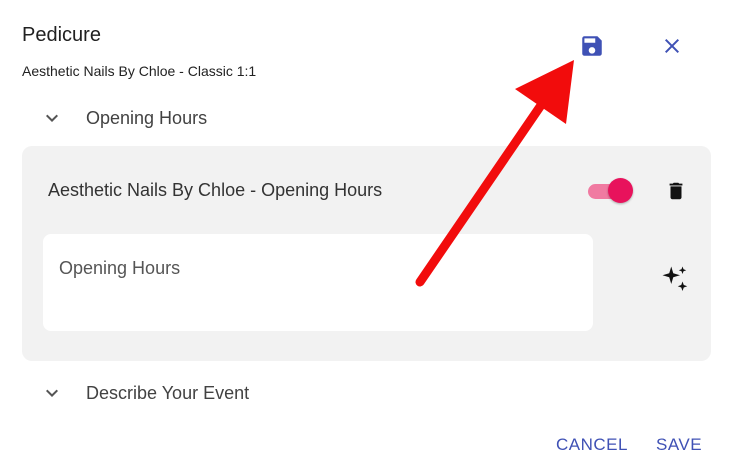  What do you see at coordinates (147, 117) in the screenshot?
I see `section-label: Opening Hours` at bounding box center [147, 117].